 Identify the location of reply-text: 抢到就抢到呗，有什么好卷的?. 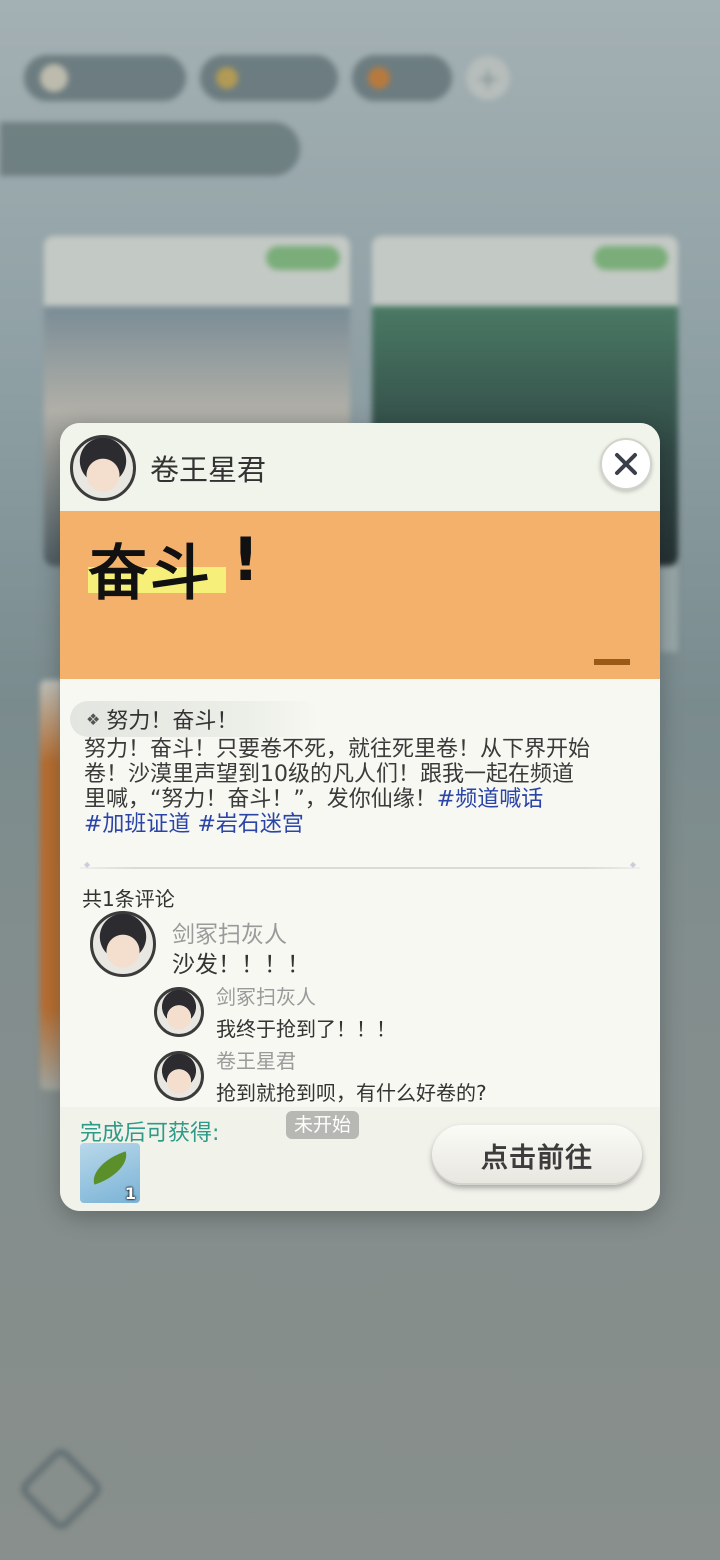
(351, 1093).